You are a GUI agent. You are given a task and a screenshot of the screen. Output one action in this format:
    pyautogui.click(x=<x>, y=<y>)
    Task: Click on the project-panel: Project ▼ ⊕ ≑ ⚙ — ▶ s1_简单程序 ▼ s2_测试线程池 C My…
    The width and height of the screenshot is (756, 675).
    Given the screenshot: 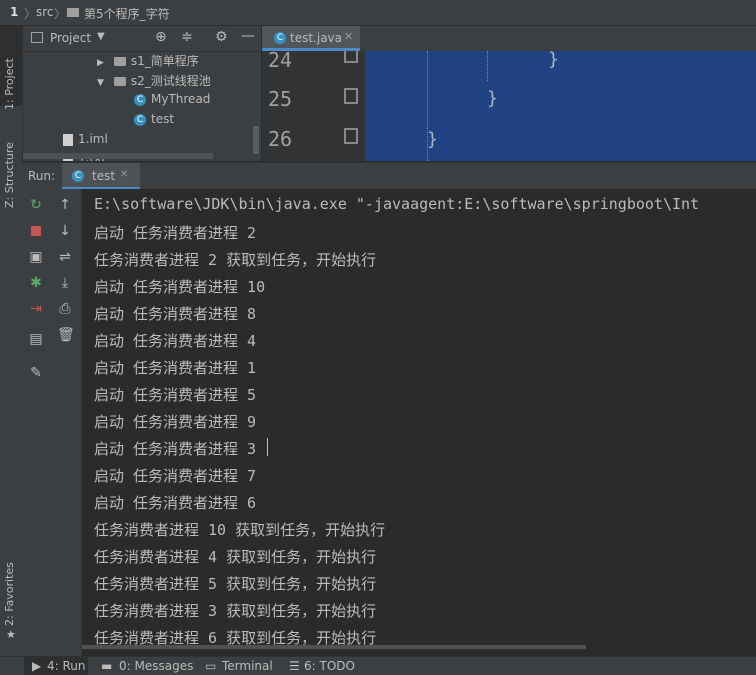 What is the action you would take?
    pyautogui.click(x=142, y=93)
    